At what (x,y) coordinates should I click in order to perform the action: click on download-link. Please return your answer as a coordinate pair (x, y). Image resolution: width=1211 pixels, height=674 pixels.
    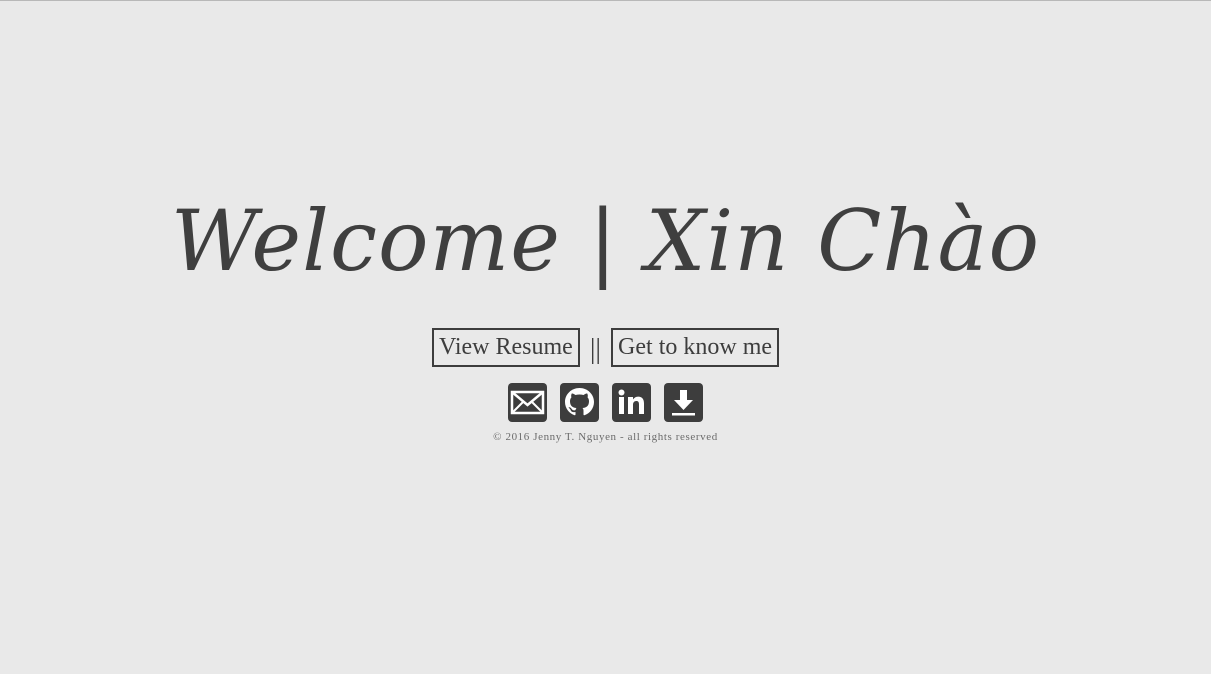
    Looking at the image, I should click on (683, 402).